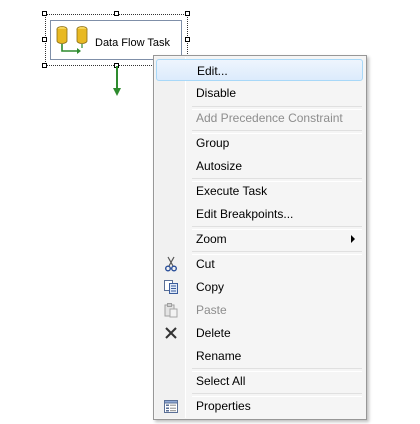 Image resolution: width=420 pixels, height=424 pixels. What do you see at coordinates (219, 356) in the screenshot?
I see `menu-item-label: Rename` at bounding box center [219, 356].